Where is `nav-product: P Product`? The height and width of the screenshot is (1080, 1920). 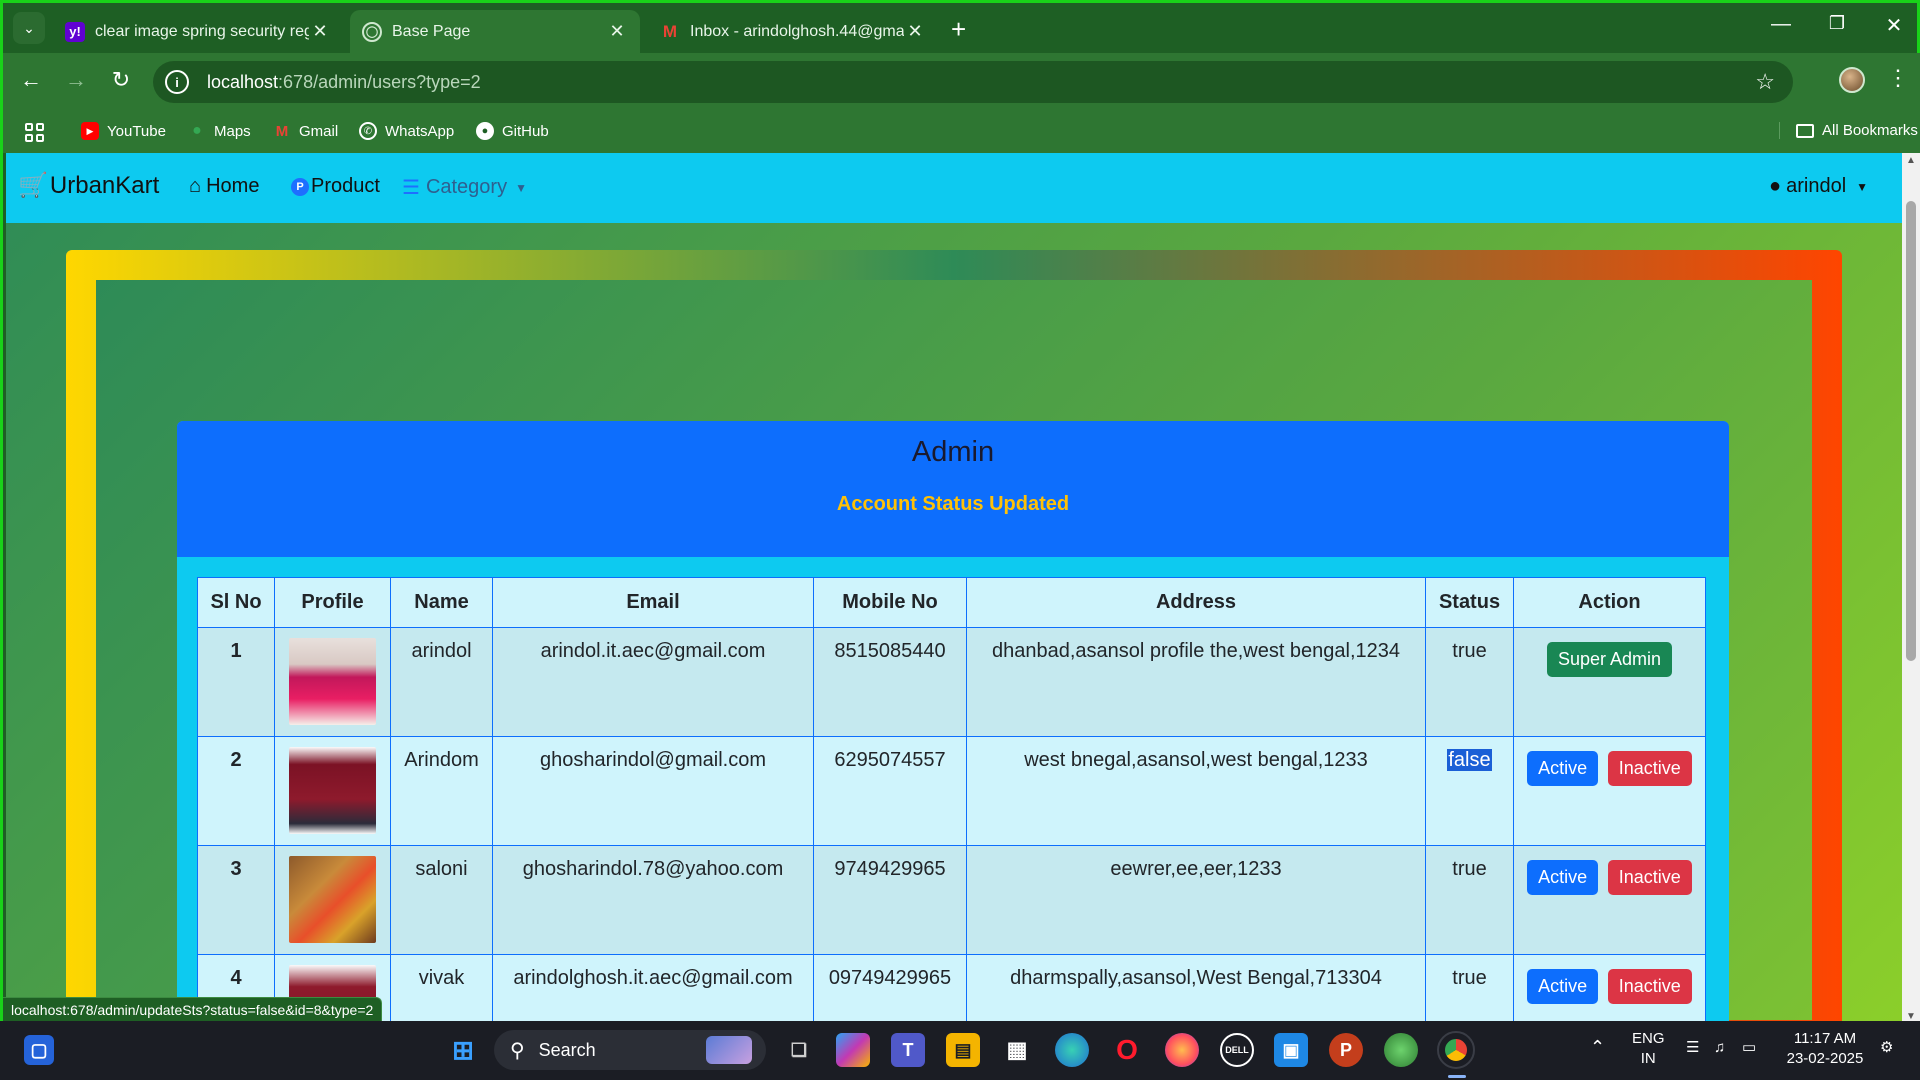
nav-product: P Product is located at coordinates (335, 186).